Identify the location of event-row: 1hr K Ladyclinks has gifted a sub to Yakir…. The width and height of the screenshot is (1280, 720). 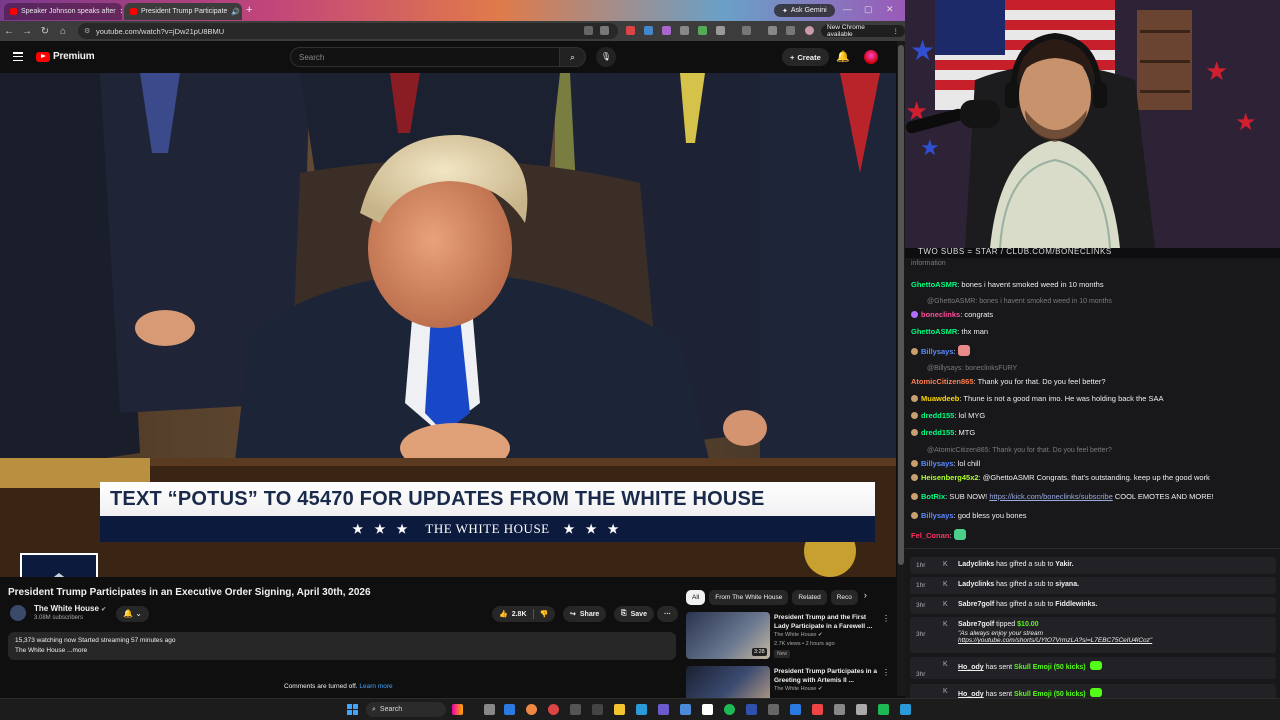
(1093, 565).